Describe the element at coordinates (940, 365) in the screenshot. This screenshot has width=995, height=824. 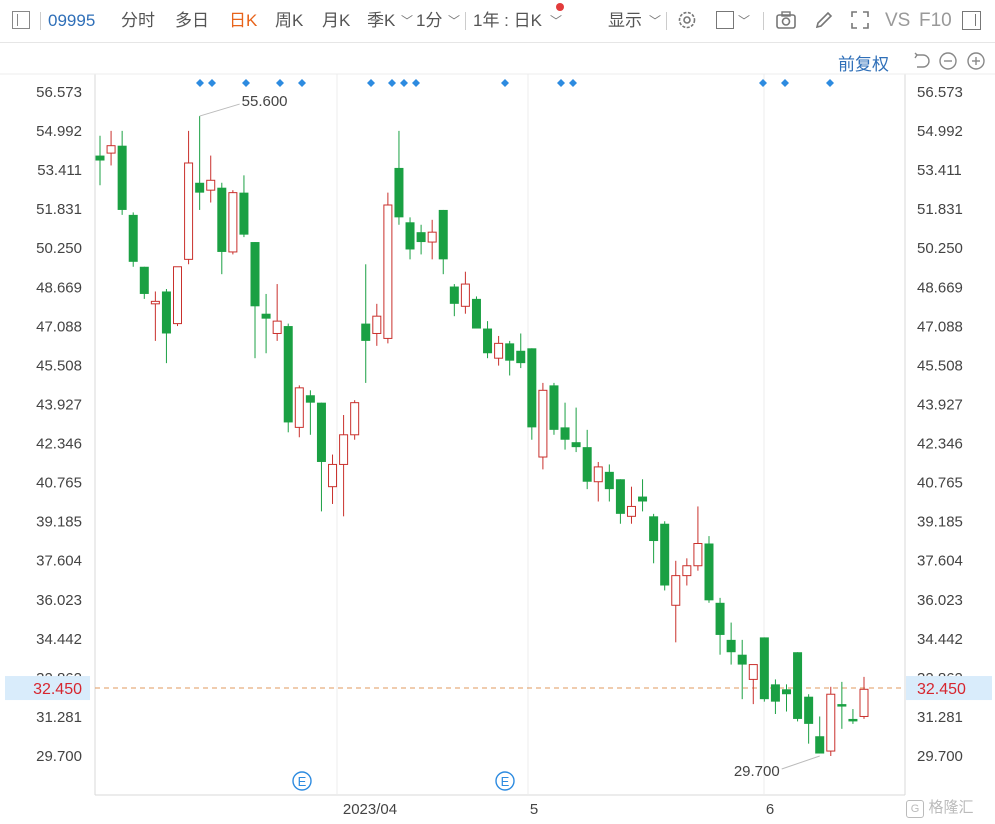
I see `y-tick-label-right: 45.508` at that location.